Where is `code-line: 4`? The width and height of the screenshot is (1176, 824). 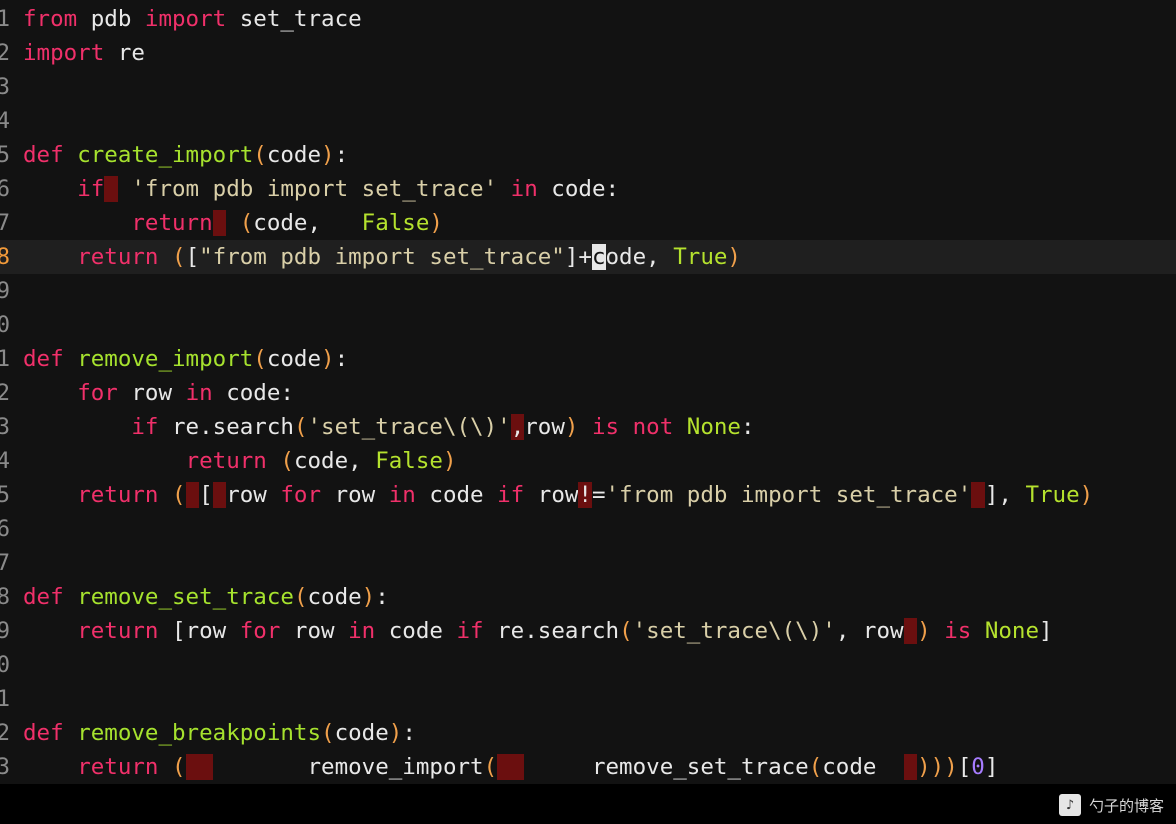
code-line: 4 is located at coordinates (588, 121).